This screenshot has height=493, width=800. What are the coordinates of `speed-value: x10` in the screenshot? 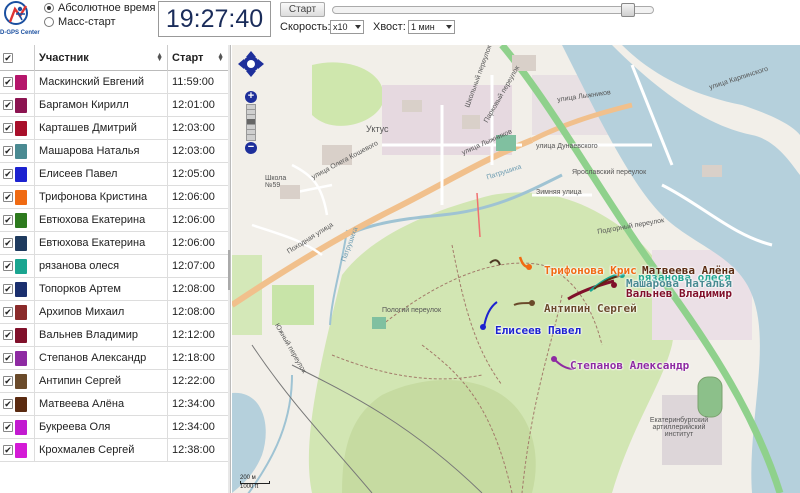 It's located at (340, 27).